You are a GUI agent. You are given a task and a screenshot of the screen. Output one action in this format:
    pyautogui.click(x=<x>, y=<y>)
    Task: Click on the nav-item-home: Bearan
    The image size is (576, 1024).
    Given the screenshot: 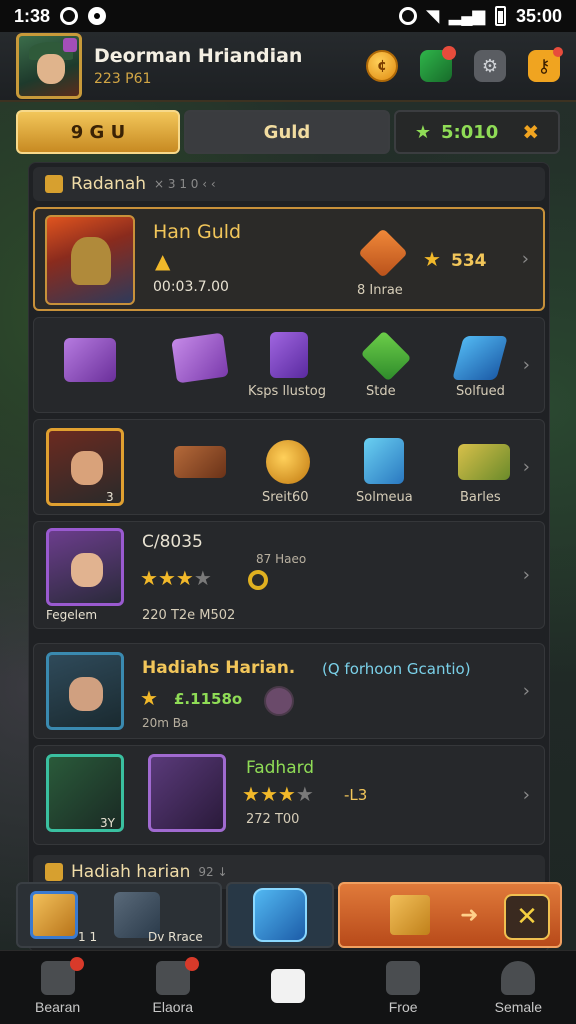 What is the action you would take?
    pyautogui.click(x=58, y=985)
    